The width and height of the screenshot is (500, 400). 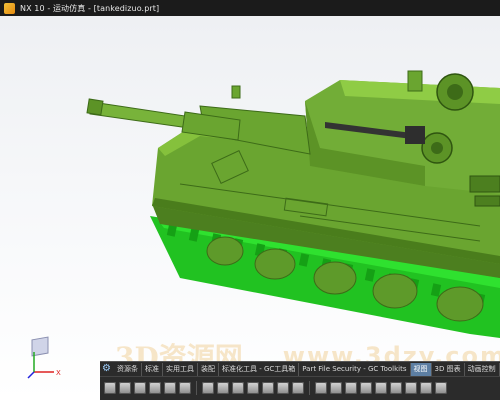 I want to click on window-title: NX 10 - 运动仿真 - [tankedizuo.prt], so click(x=90, y=8).